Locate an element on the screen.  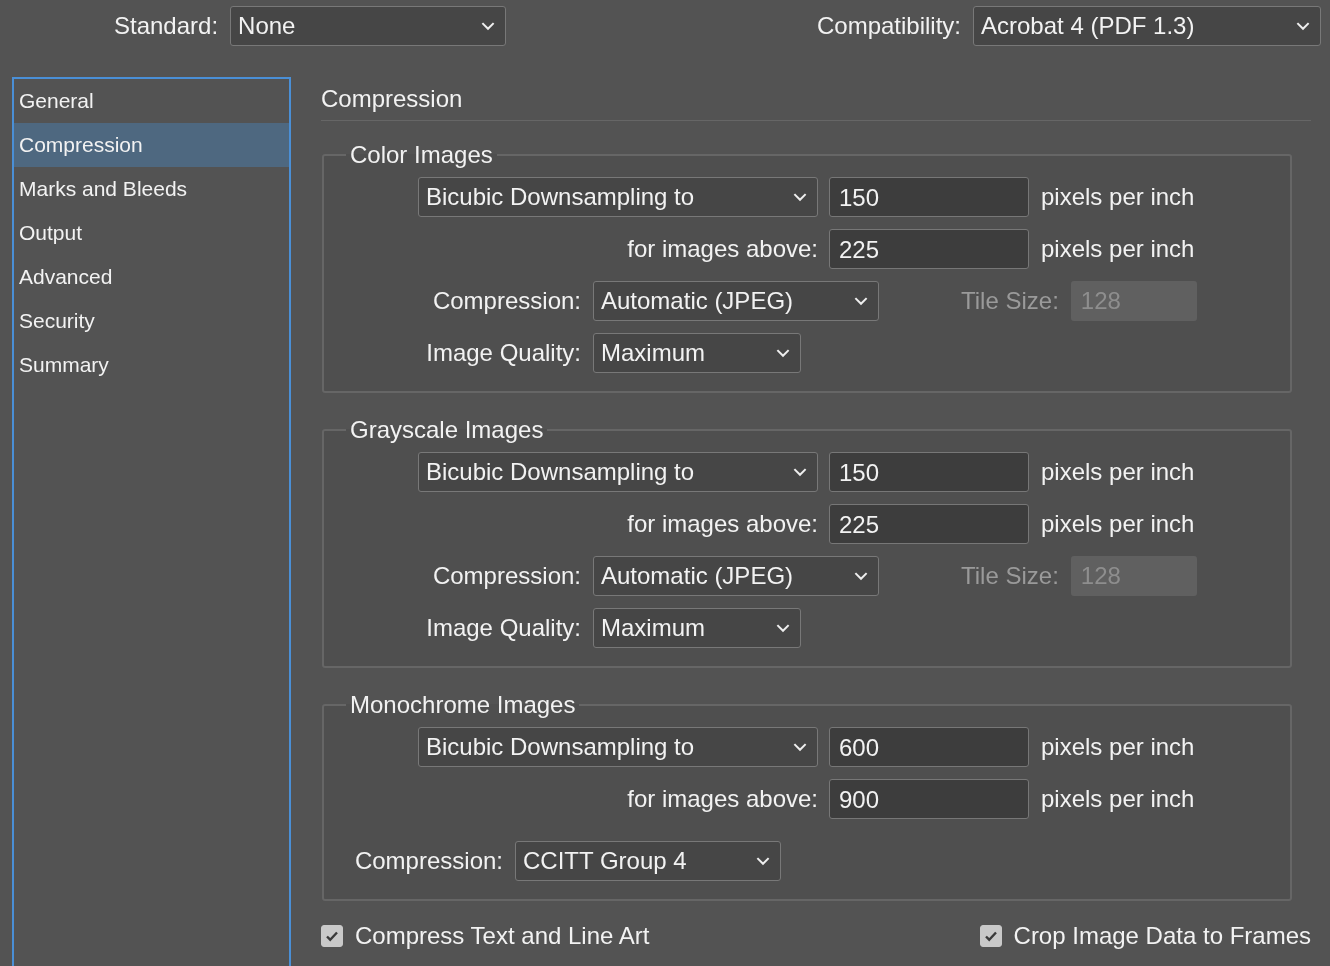
sidebar-item: Marks and Bleeds is located at coordinates (151, 189).